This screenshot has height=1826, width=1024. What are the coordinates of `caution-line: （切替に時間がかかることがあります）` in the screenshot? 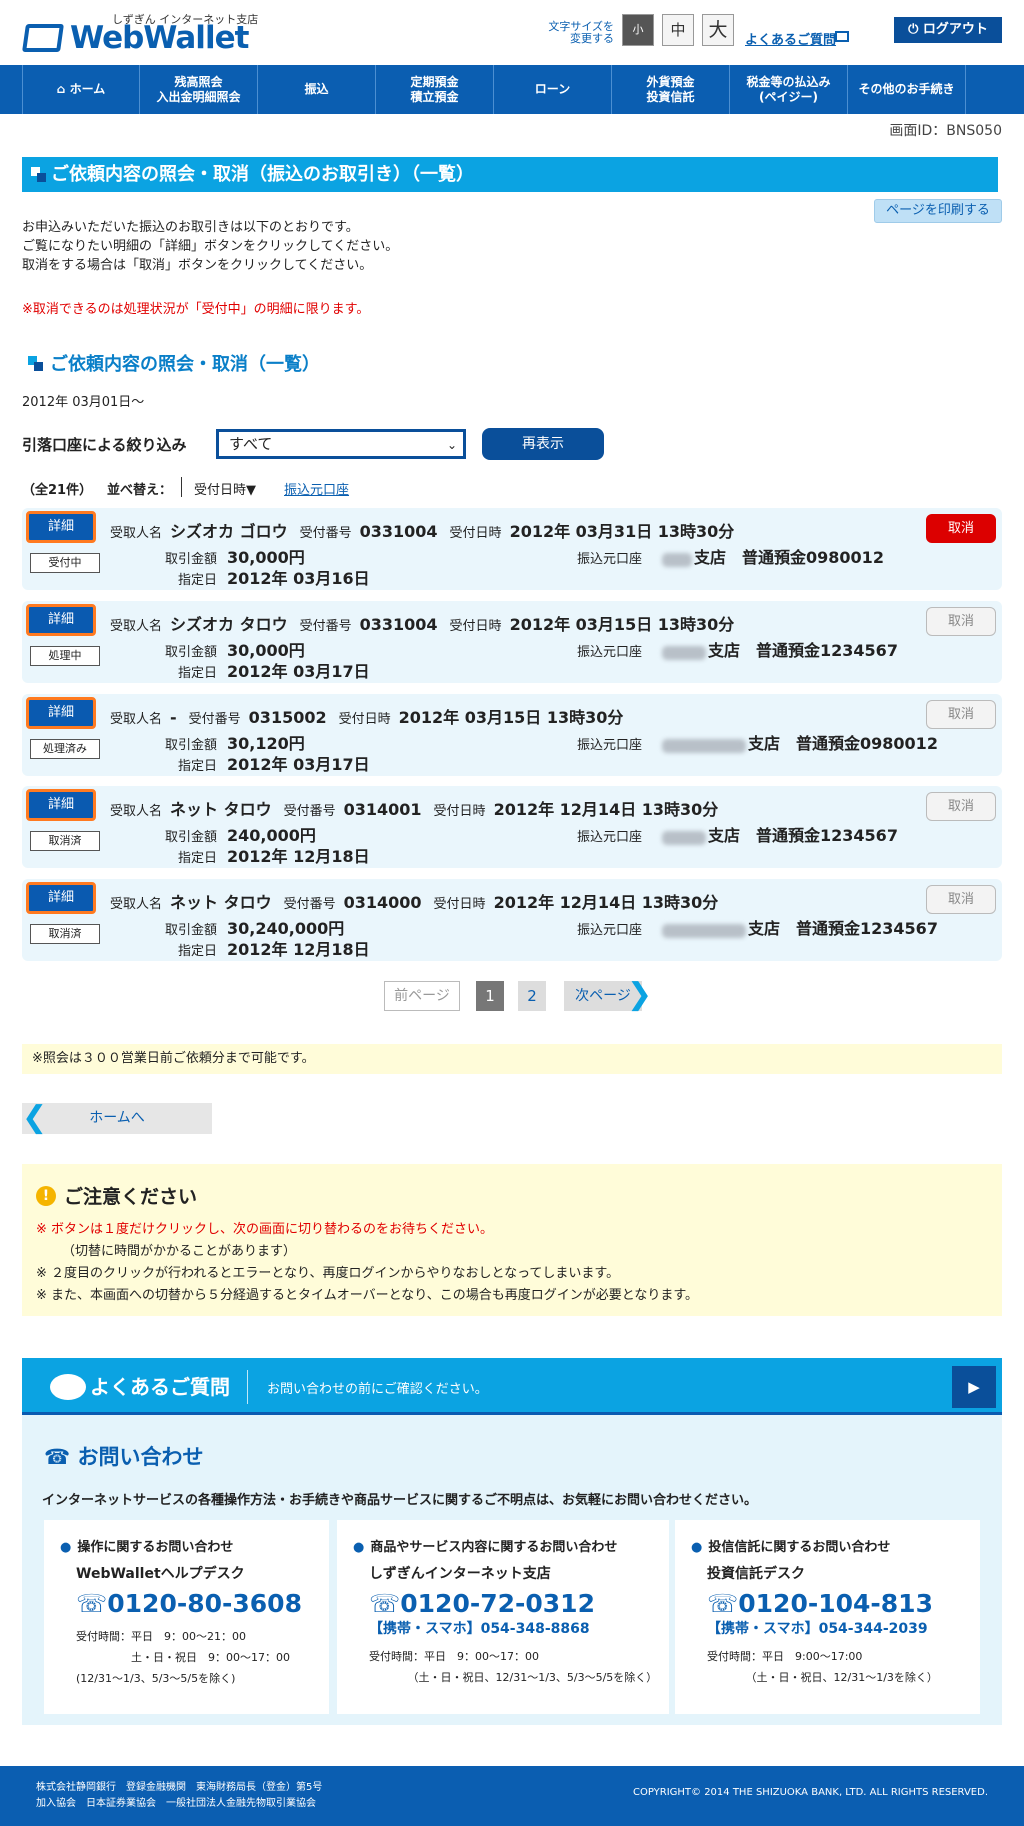 It's located at (179, 1251).